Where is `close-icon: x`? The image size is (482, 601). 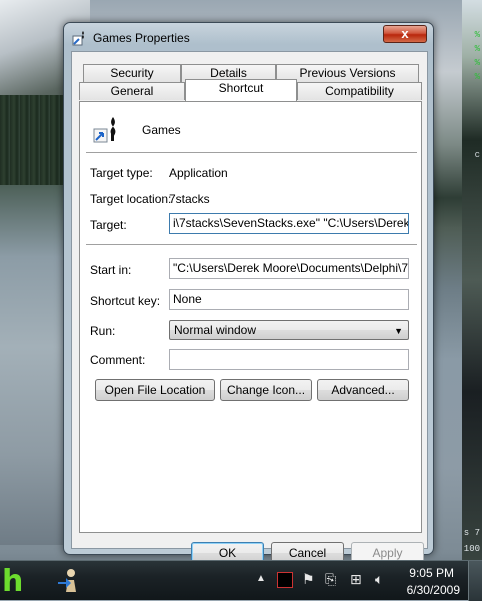 close-icon: x is located at coordinates (405, 33).